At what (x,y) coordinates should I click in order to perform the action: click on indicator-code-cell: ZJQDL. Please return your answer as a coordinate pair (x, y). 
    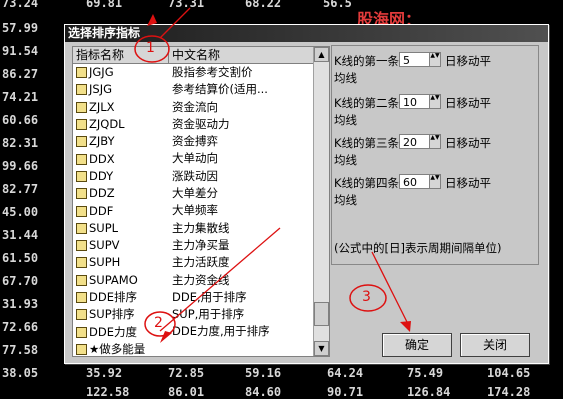
    Looking at the image, I should click on (121, 124).